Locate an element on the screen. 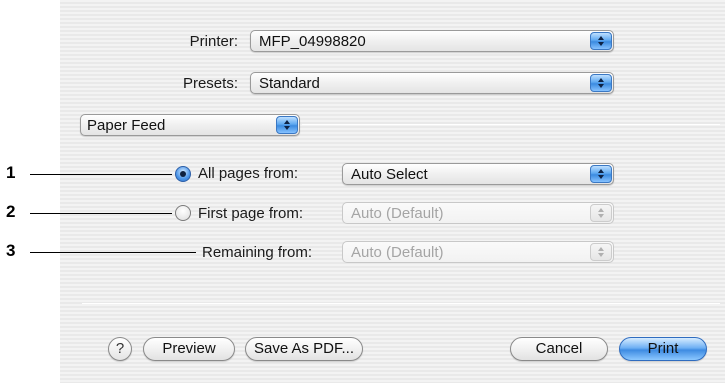 Image resolution: width=725 pixels, height=383 pixels. question-mark-icon: ? is located at coordinates (120, 349).